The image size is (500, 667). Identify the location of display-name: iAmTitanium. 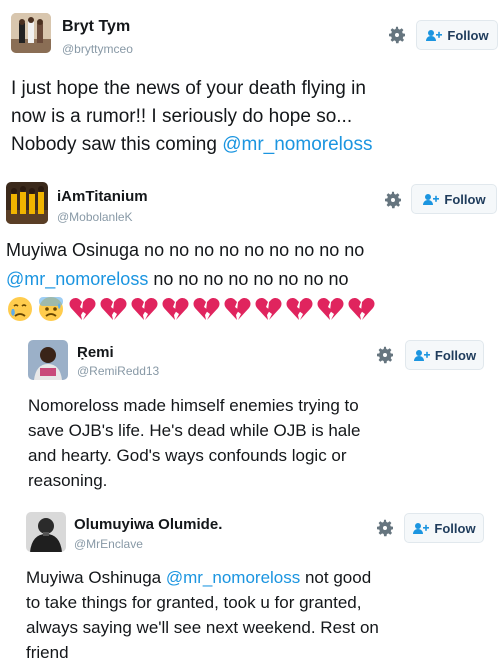
(102, 196).